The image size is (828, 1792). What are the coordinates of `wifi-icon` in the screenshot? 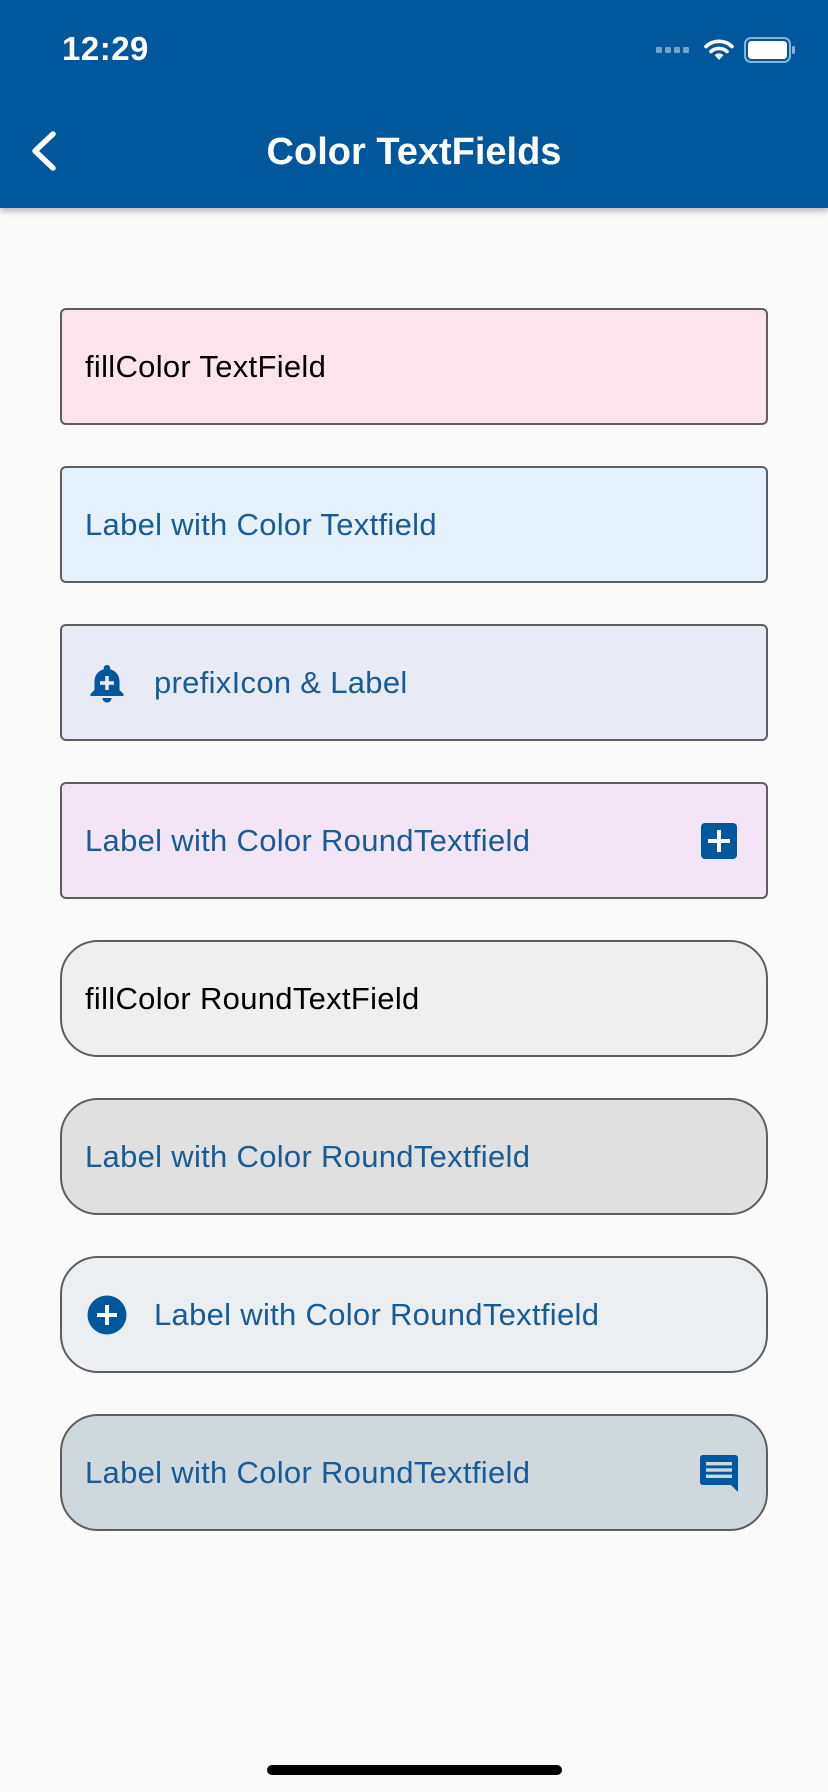 It's located at (719, 49).